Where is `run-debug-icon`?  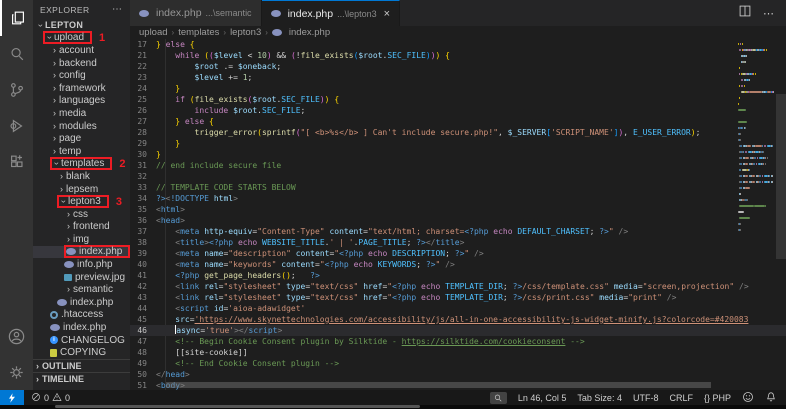
run-debug-icon is located at coordinates (16, 126).